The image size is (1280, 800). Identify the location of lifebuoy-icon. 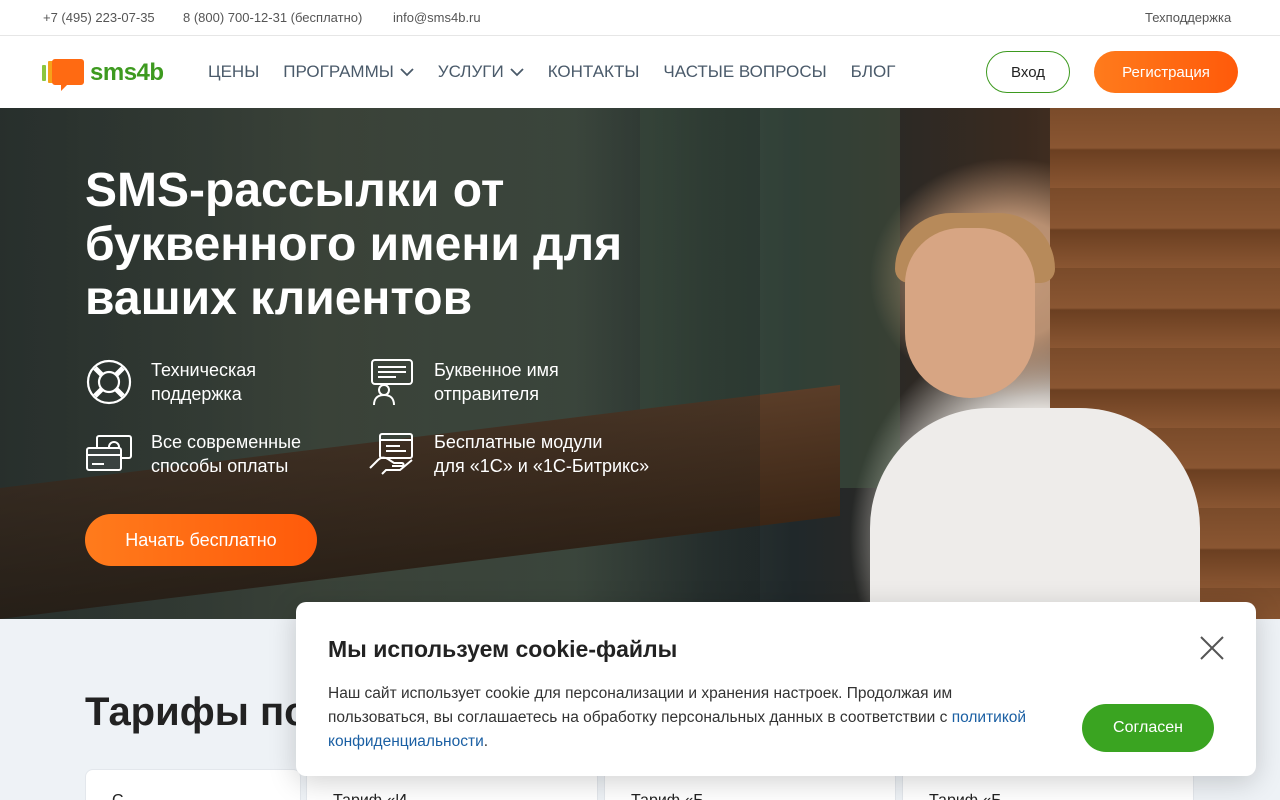
(109, 382).